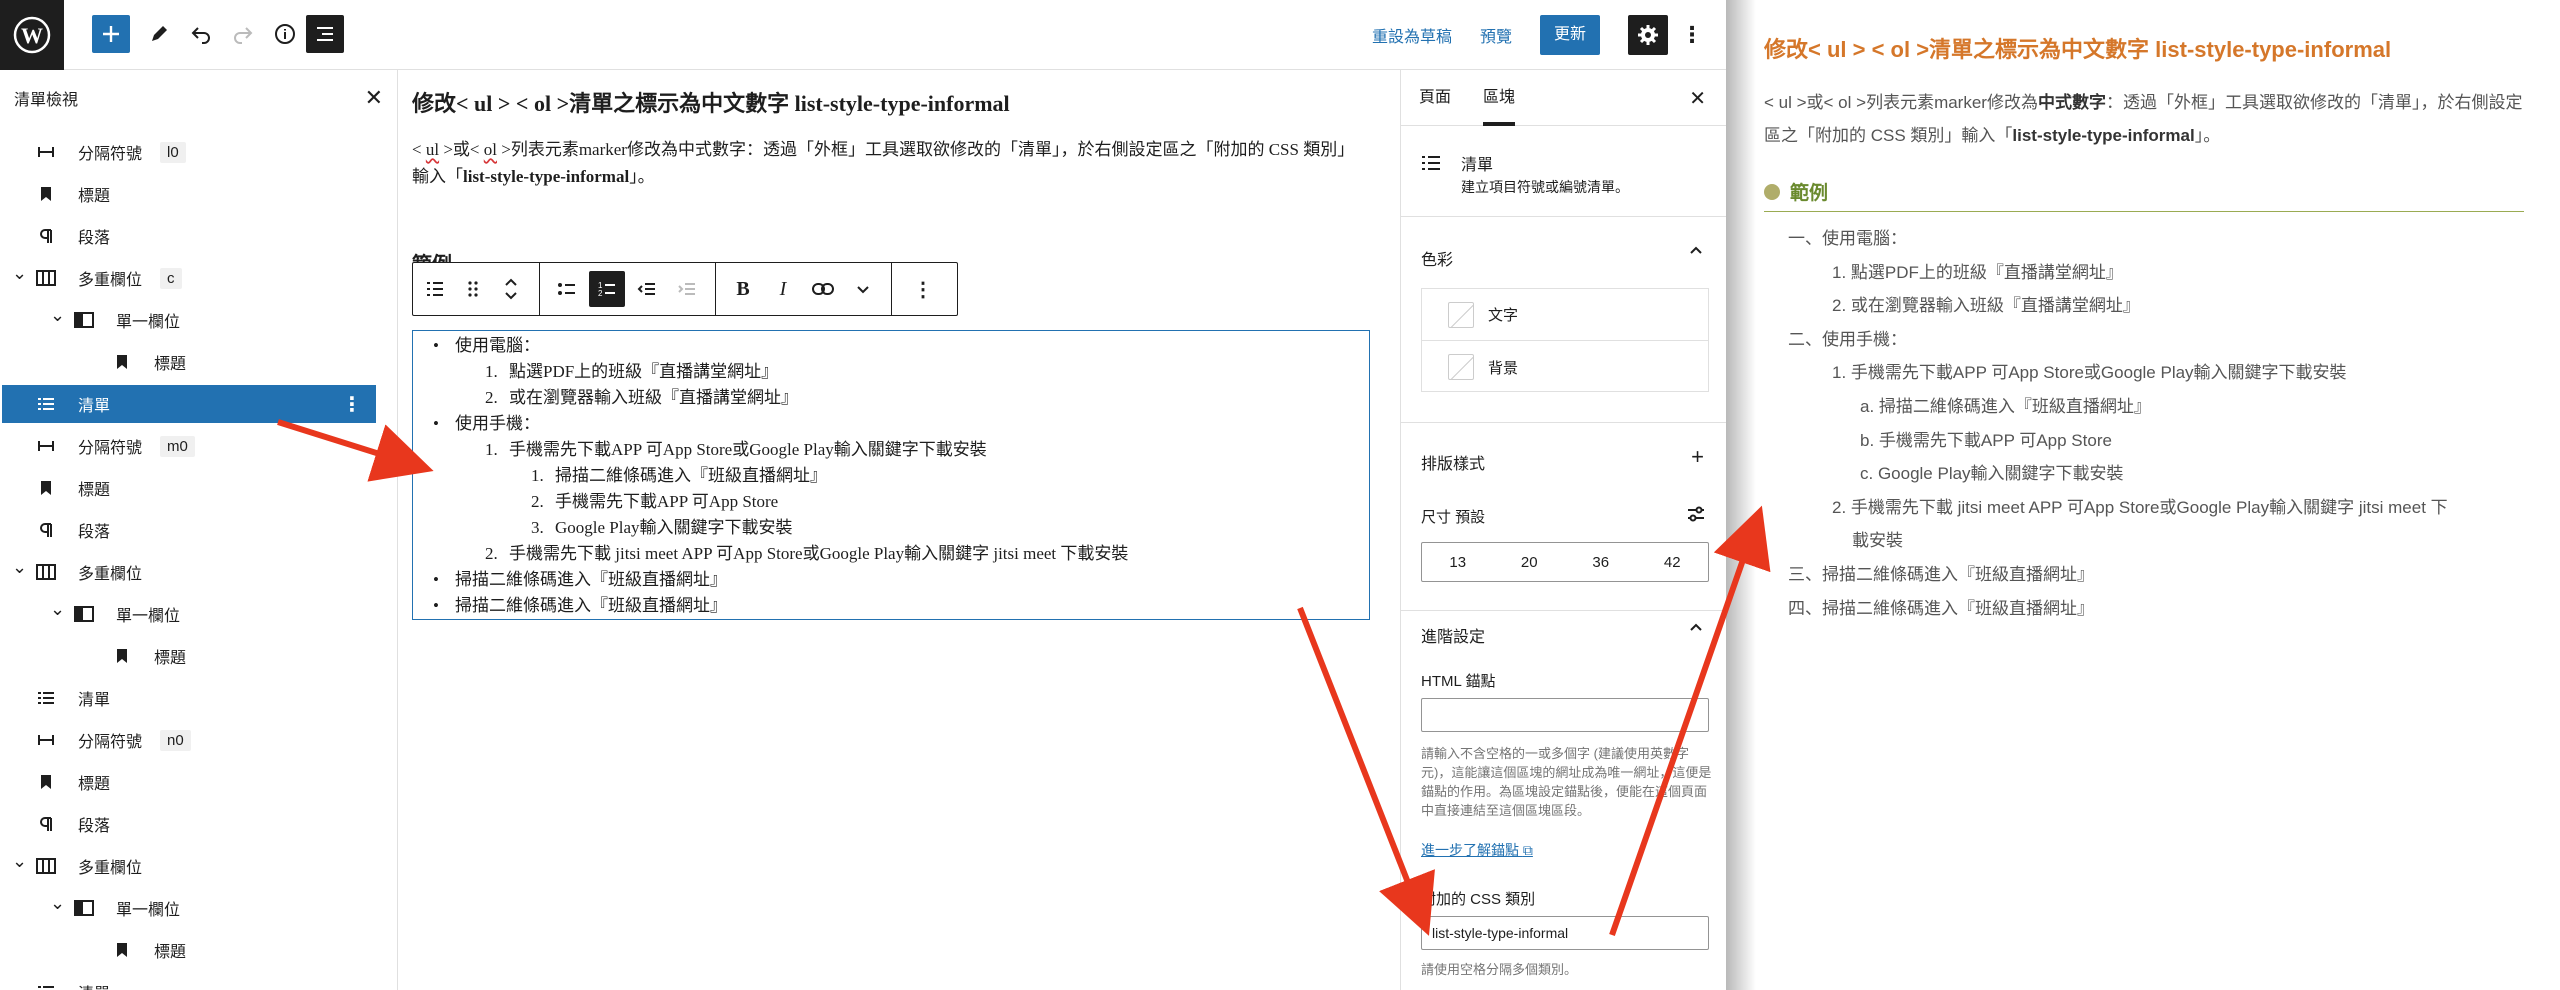 This screenshot has width=2560, height=990. I want to click on list-view-title: 清單檢視, so click(46, 100).